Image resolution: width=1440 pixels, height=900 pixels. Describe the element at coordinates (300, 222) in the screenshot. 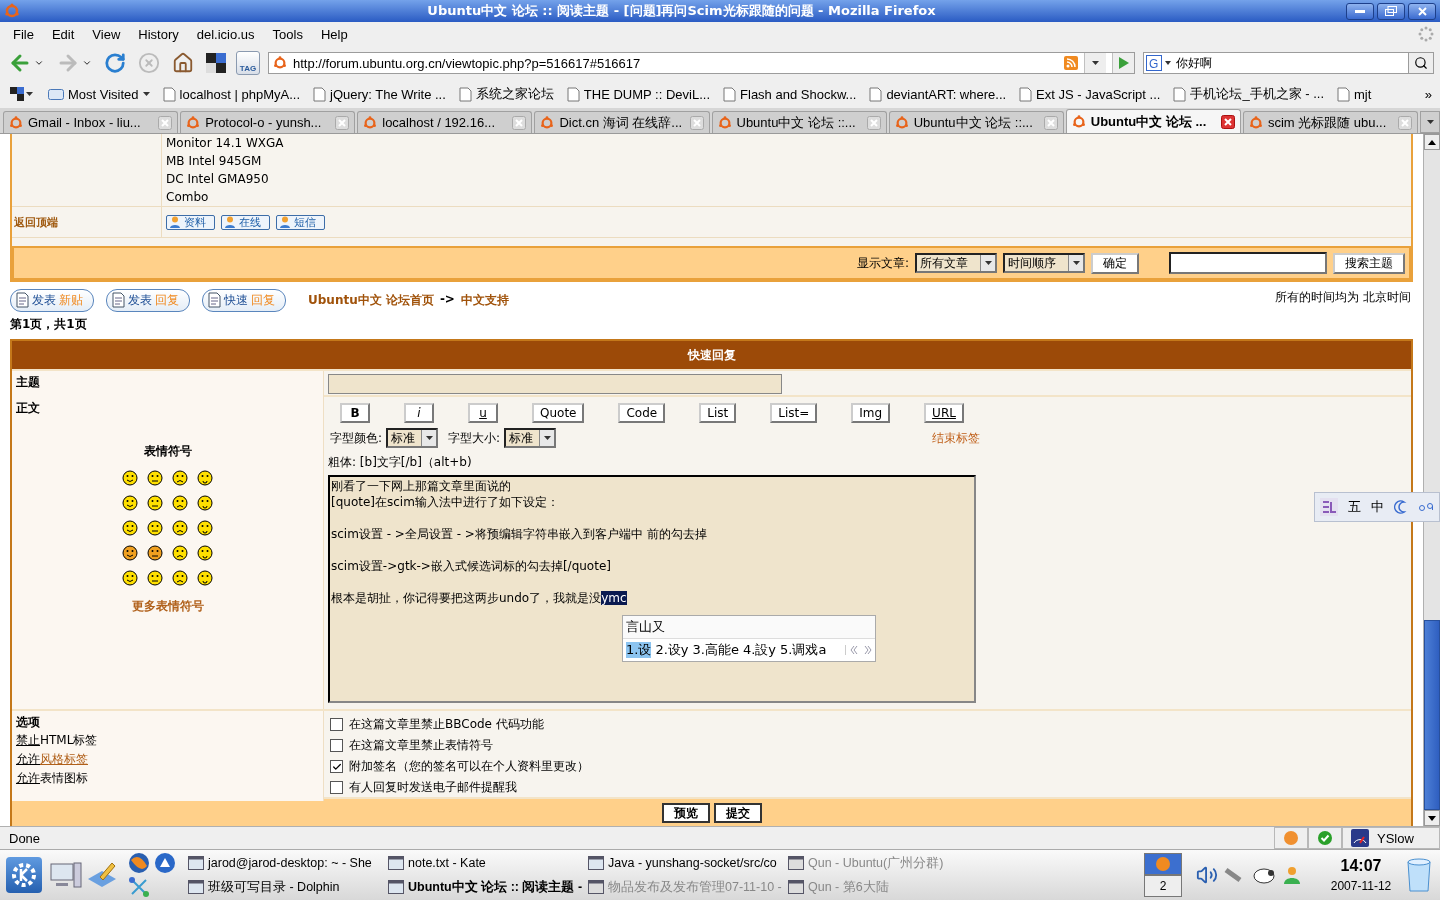

I see `profile-button: 短信` at that location.